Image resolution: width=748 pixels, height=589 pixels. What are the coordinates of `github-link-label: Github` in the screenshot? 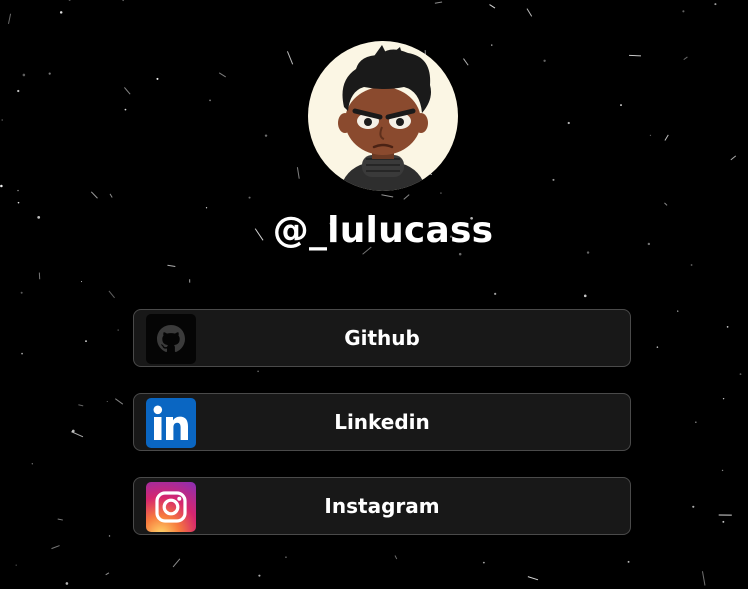 It's located at (382, 338).